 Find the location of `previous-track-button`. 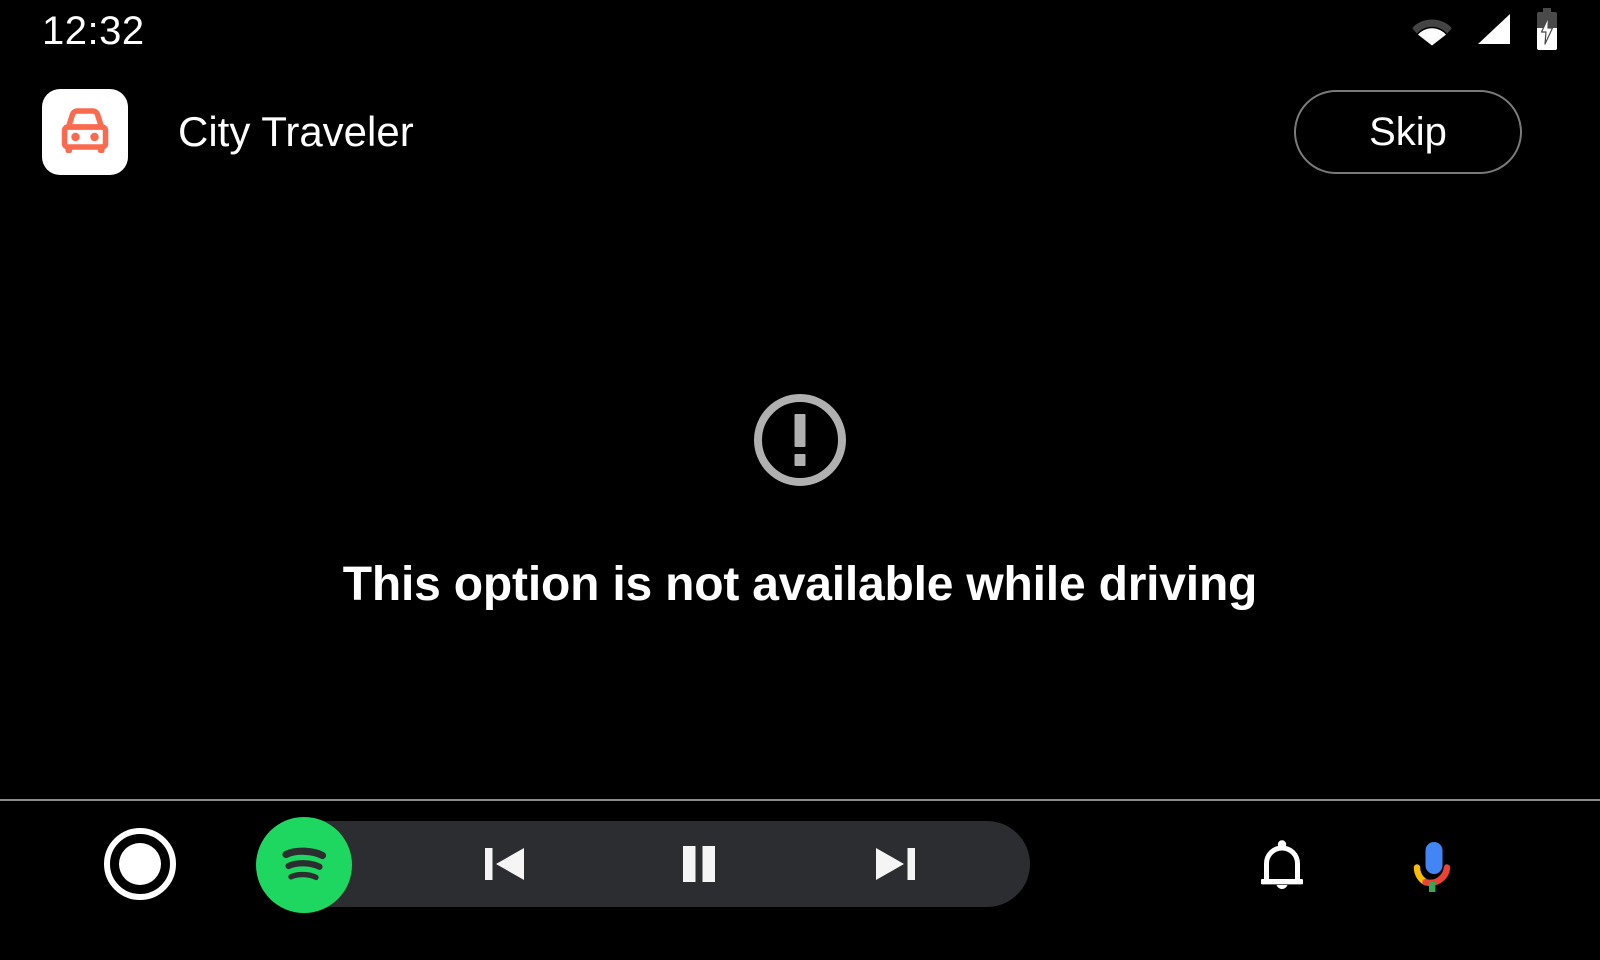

previous-track-button is located at coordinates (505, 864).